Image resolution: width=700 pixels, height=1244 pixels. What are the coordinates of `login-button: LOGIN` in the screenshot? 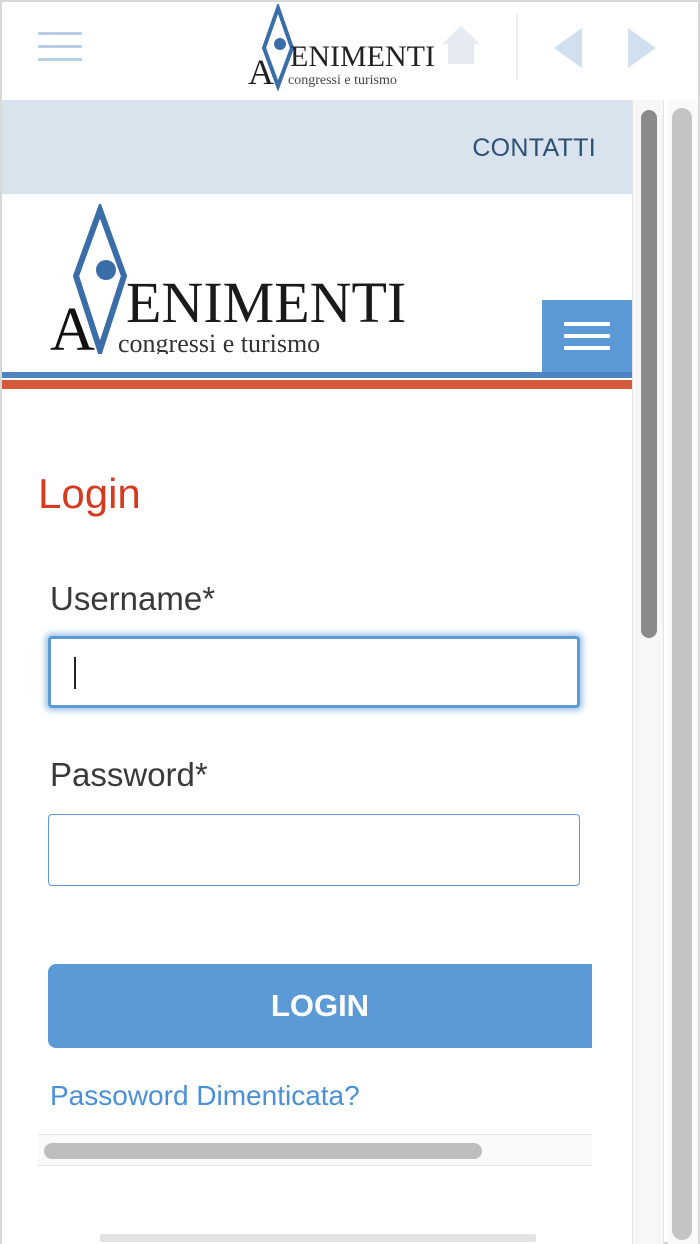 It's located at (320, 1006).